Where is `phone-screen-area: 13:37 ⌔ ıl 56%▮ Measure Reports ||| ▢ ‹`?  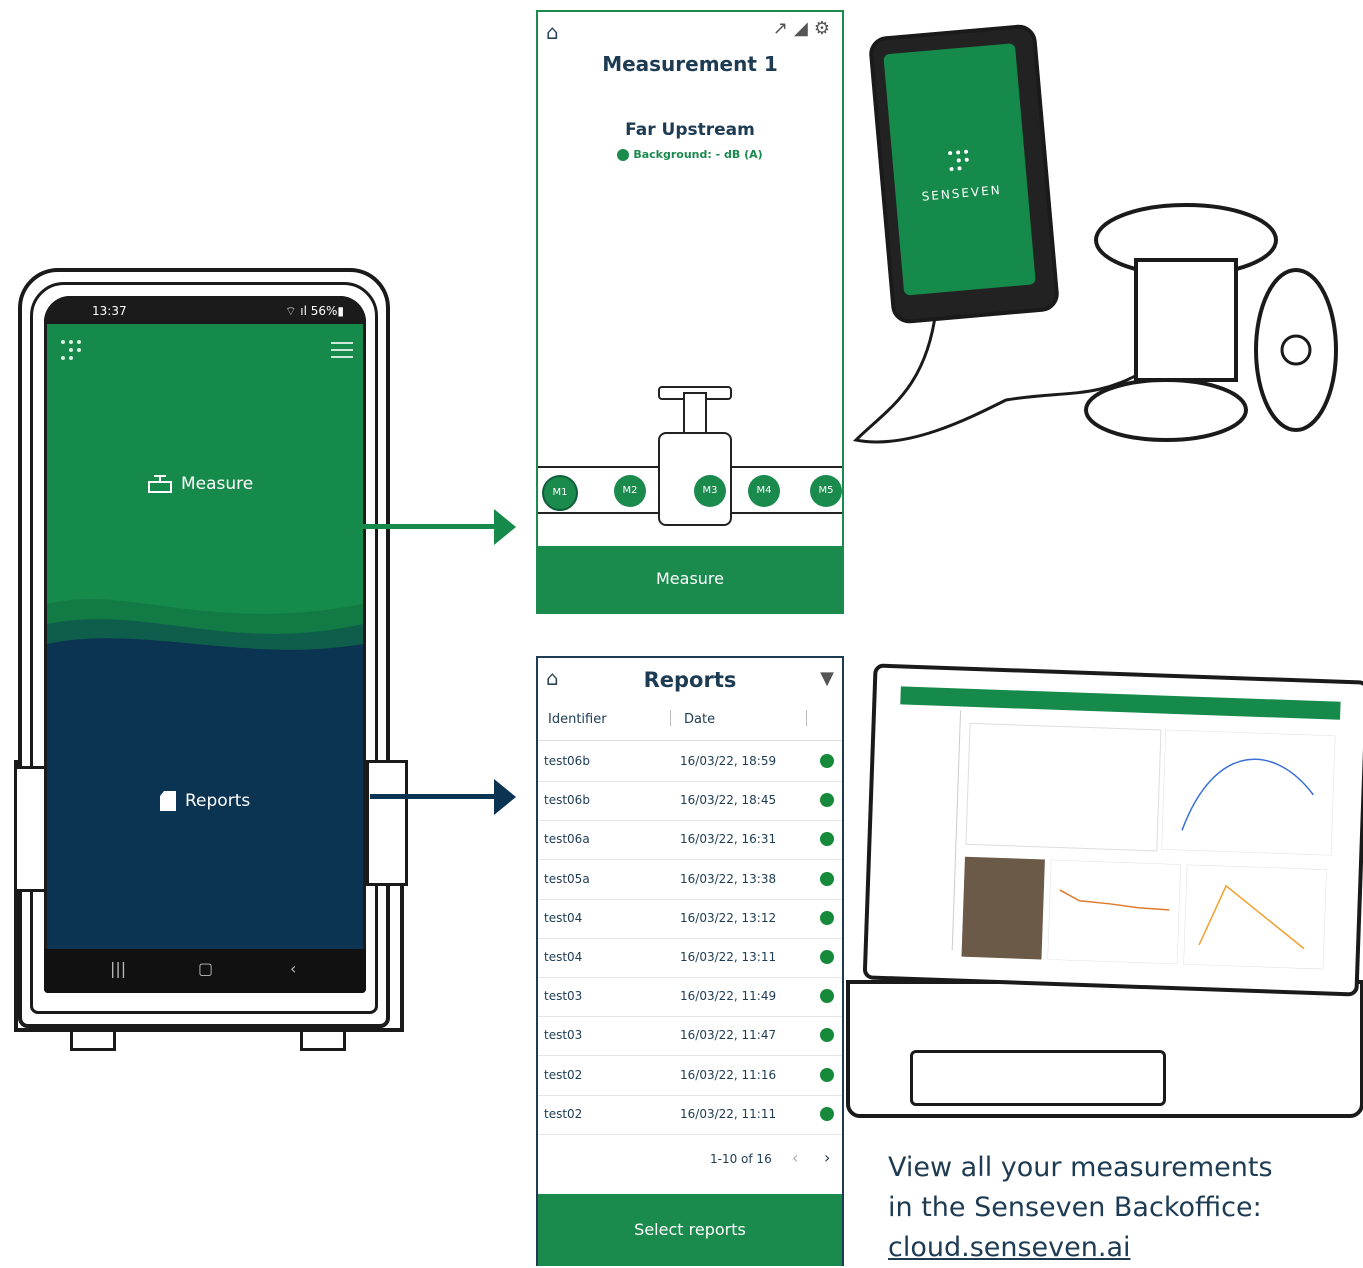
phone-screen-area: 13:37 ⌔ ıl 56%▮ Measure Reports ||| ▢ ‹ is located at coordinates (205, 644).